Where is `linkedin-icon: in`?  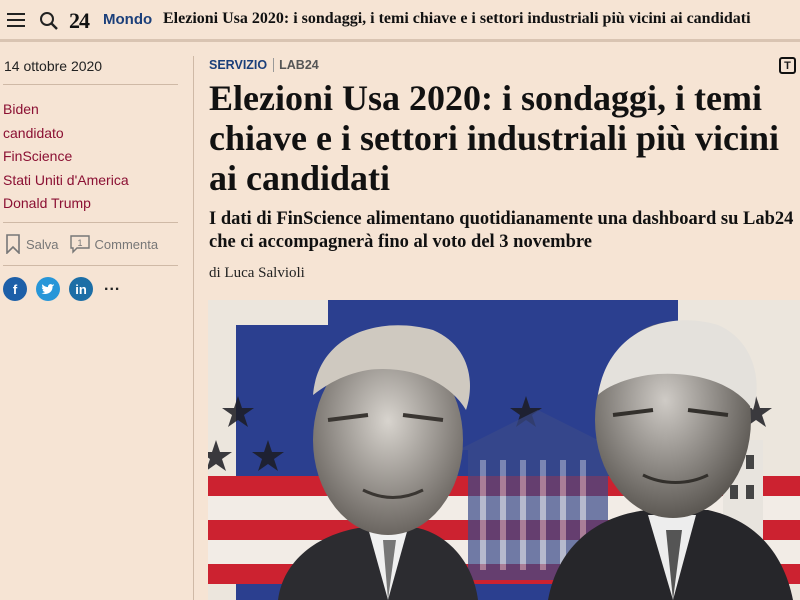 linkedin-icon: in is located at coordinates (81, 289).